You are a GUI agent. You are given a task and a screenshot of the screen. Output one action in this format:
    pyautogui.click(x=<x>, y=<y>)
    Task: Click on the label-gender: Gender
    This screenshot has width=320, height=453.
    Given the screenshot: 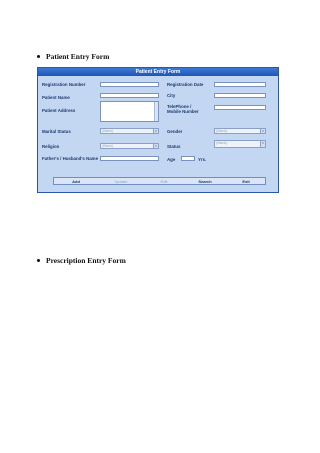 What is the action you would take?
    pyautogui.click(x=175, y=131)
    